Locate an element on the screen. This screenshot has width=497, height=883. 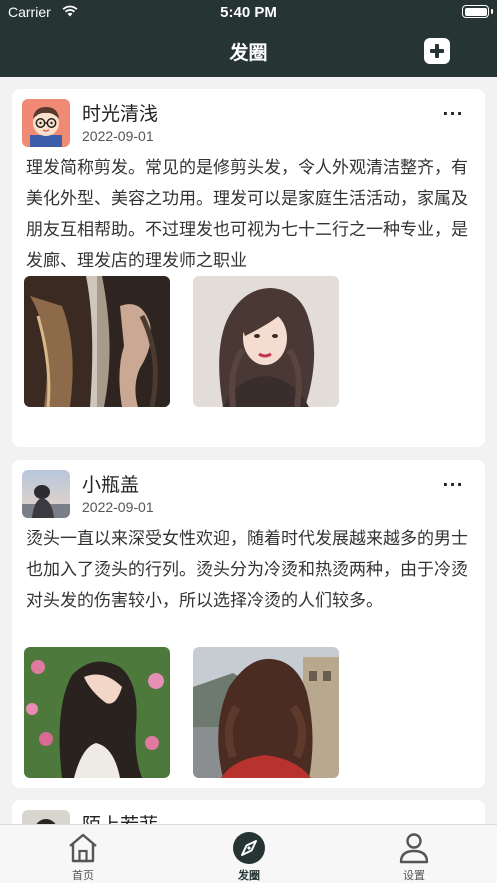
tab-label: 发圈 is located at coordinates (249, 875).